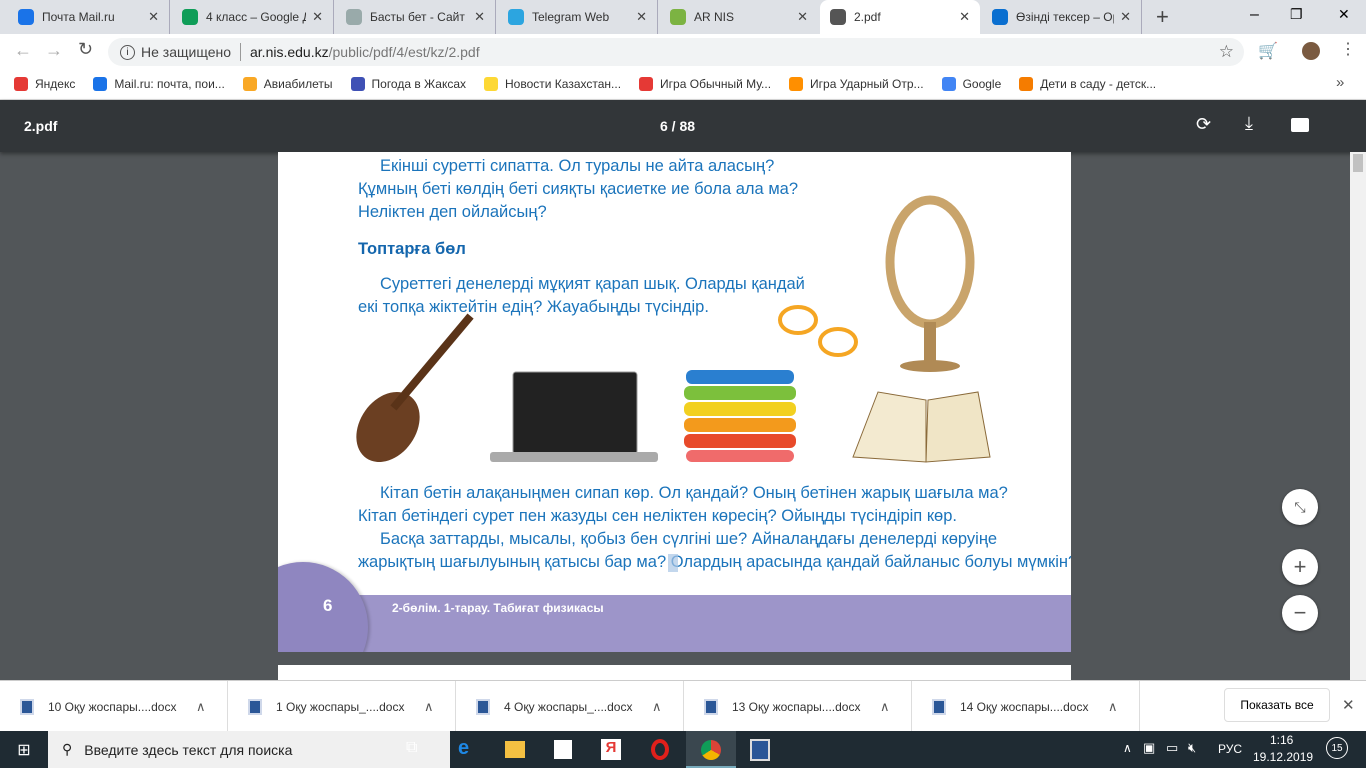 The image size is (1366, 768). I want to click on star-icon: ☆, so click(1226, 52).